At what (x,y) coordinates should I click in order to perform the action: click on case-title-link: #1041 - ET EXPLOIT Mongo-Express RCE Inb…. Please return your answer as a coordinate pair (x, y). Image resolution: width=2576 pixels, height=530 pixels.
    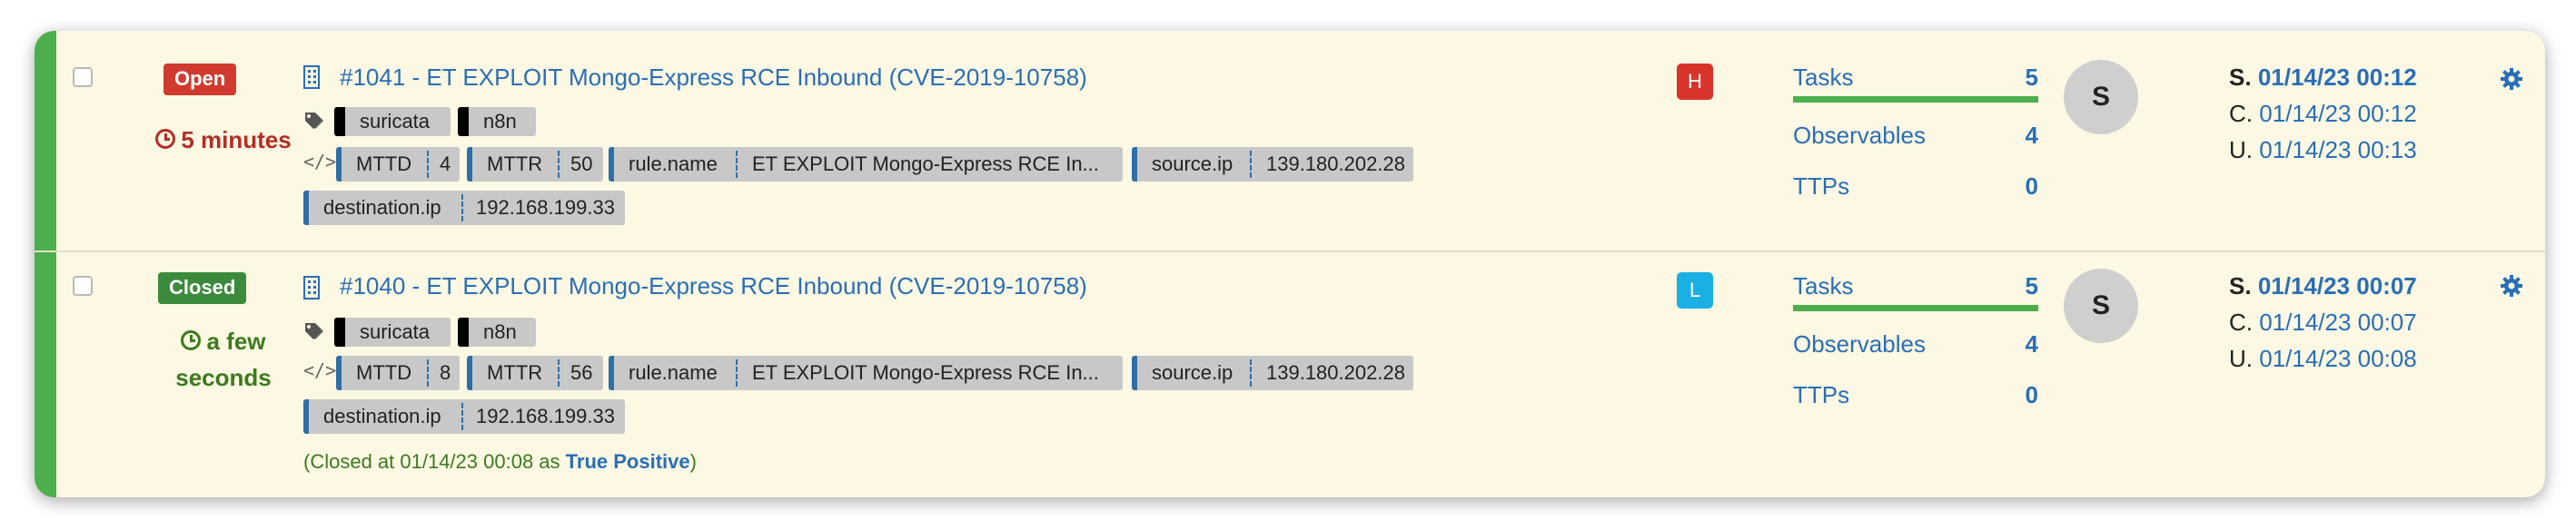
    Looking at the image, I should click on (713, 78).